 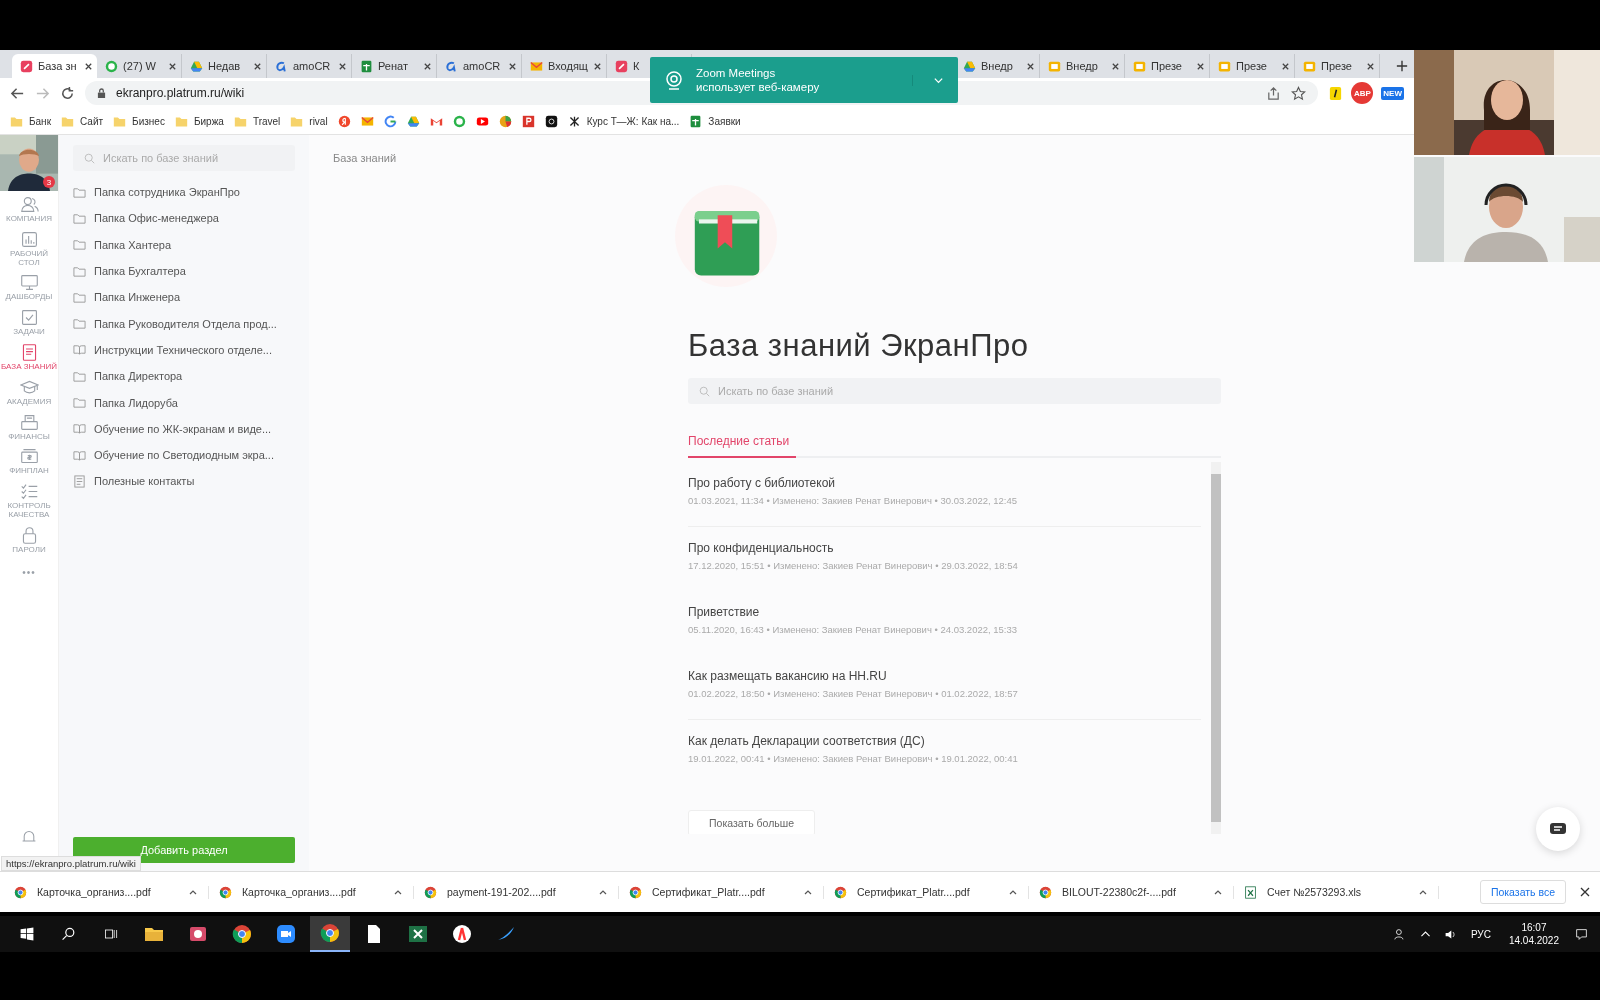 What do you see at coordinates (82, 121) in the screenshot?
I see `bookmark: Сайт` at bounding box center [82, 121].